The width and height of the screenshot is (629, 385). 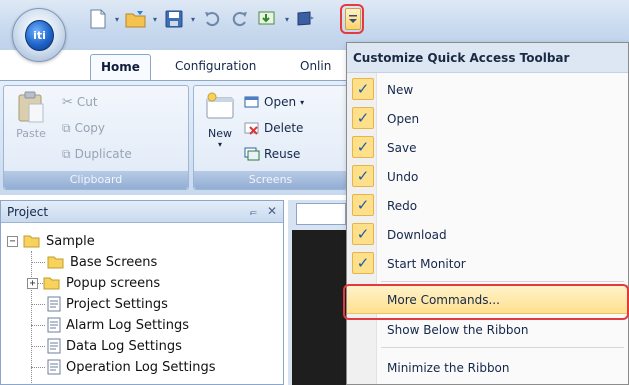 What do you see at coordinates (487, 176) in the screenshot?
I see `menu-item-undo: ✓ Undo` at bounding box center [487, 176].